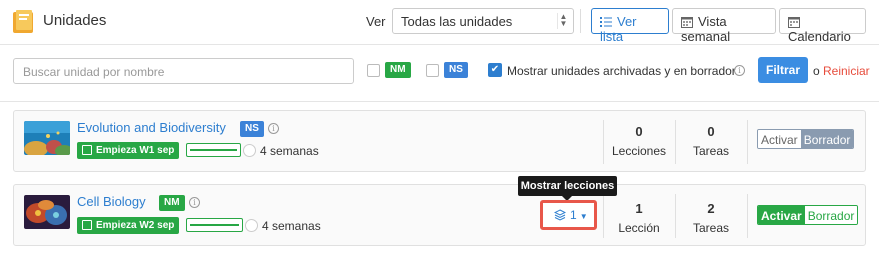  Describe the element at coordinates (583, 216) in the screenshot. I see `caret-down-icon: ▼` at that location.